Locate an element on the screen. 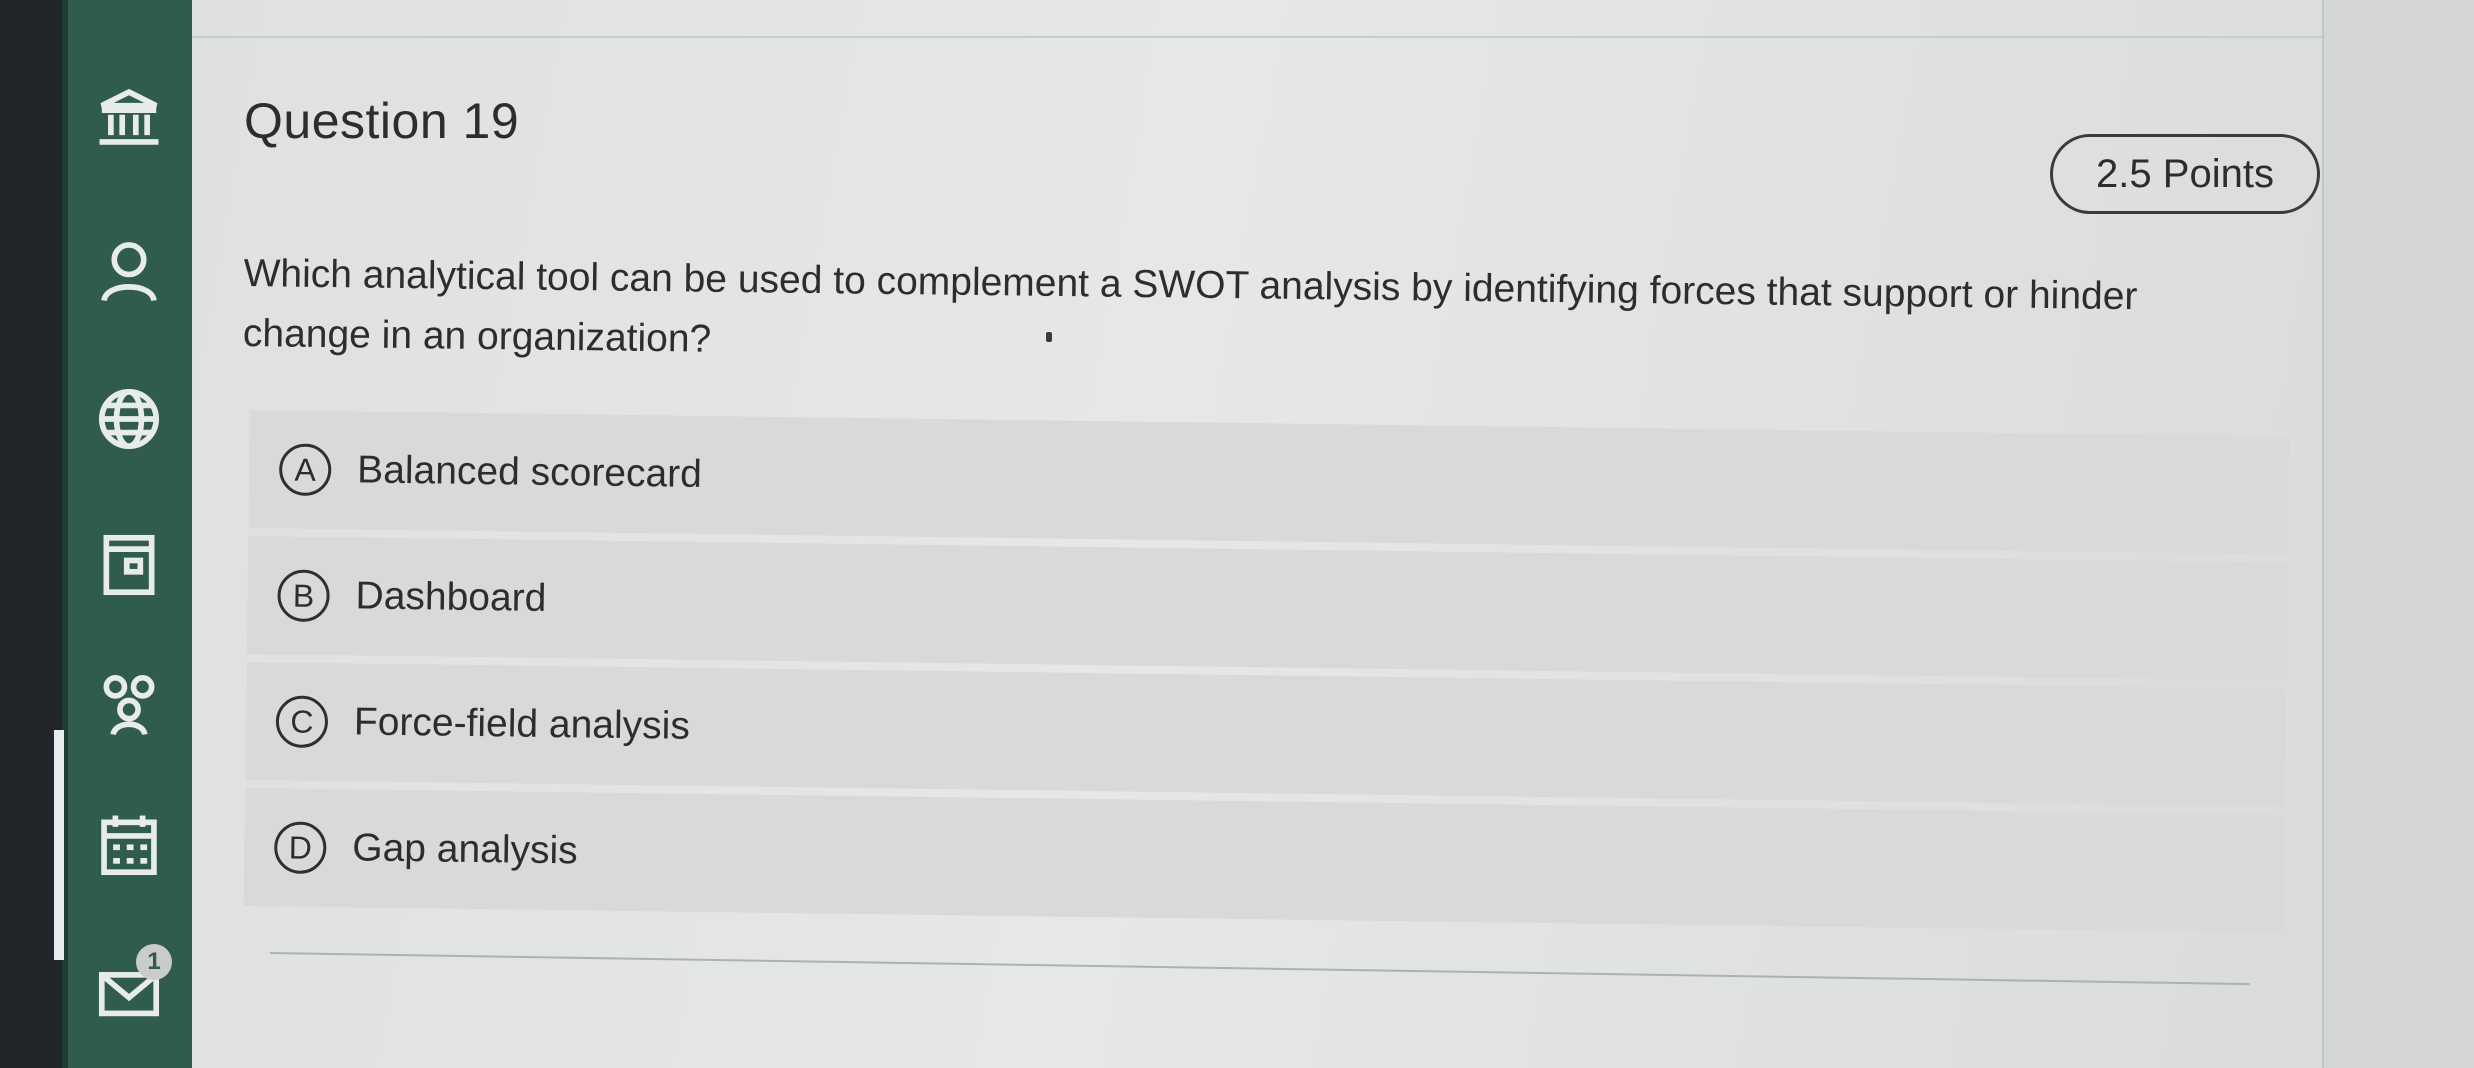 The image size is (2474, 1068). sidebar-item-messages: 1 is located at coordinates (129, 991).